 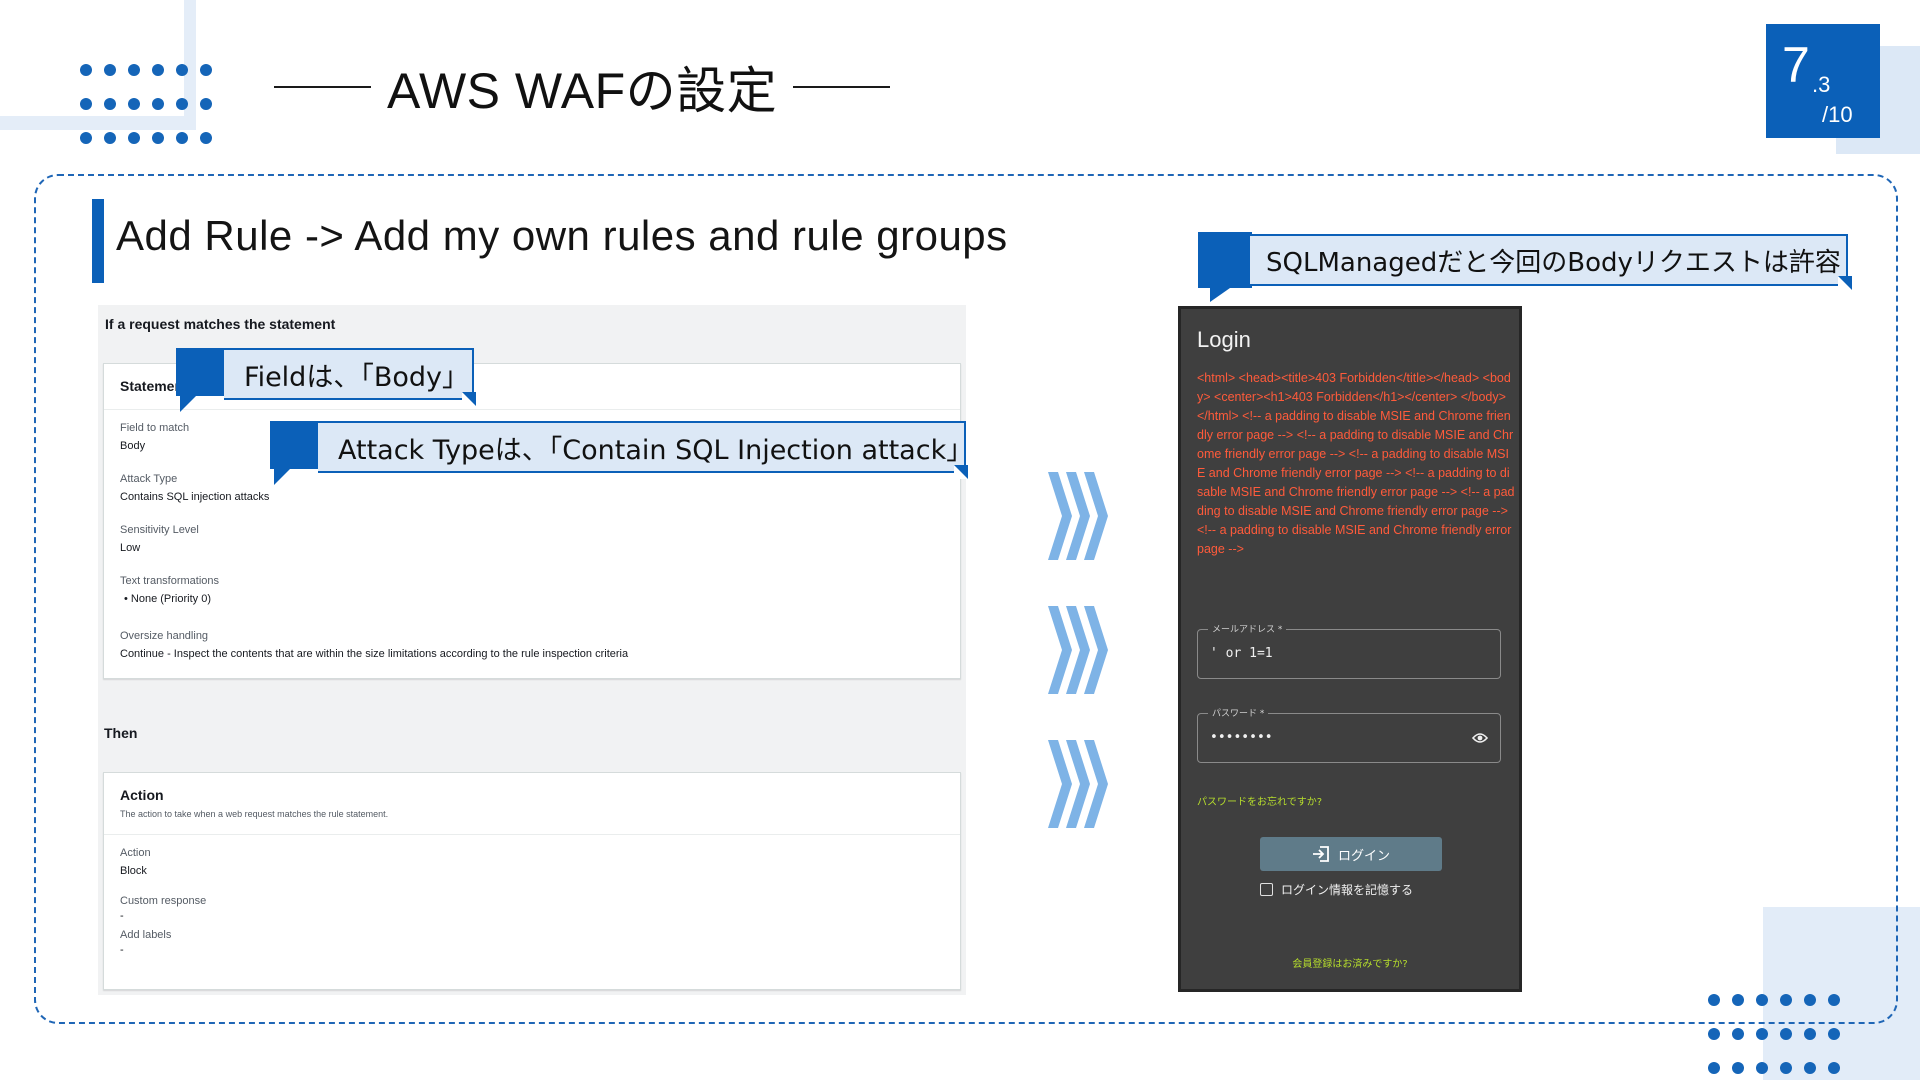 What do you see at coordinates (1549, 260) in the screenshot?
I see `callout-sql-managed-text: SQLManagedだと今回のBodyリクエストは許容` at bounding box center [1549, 260].